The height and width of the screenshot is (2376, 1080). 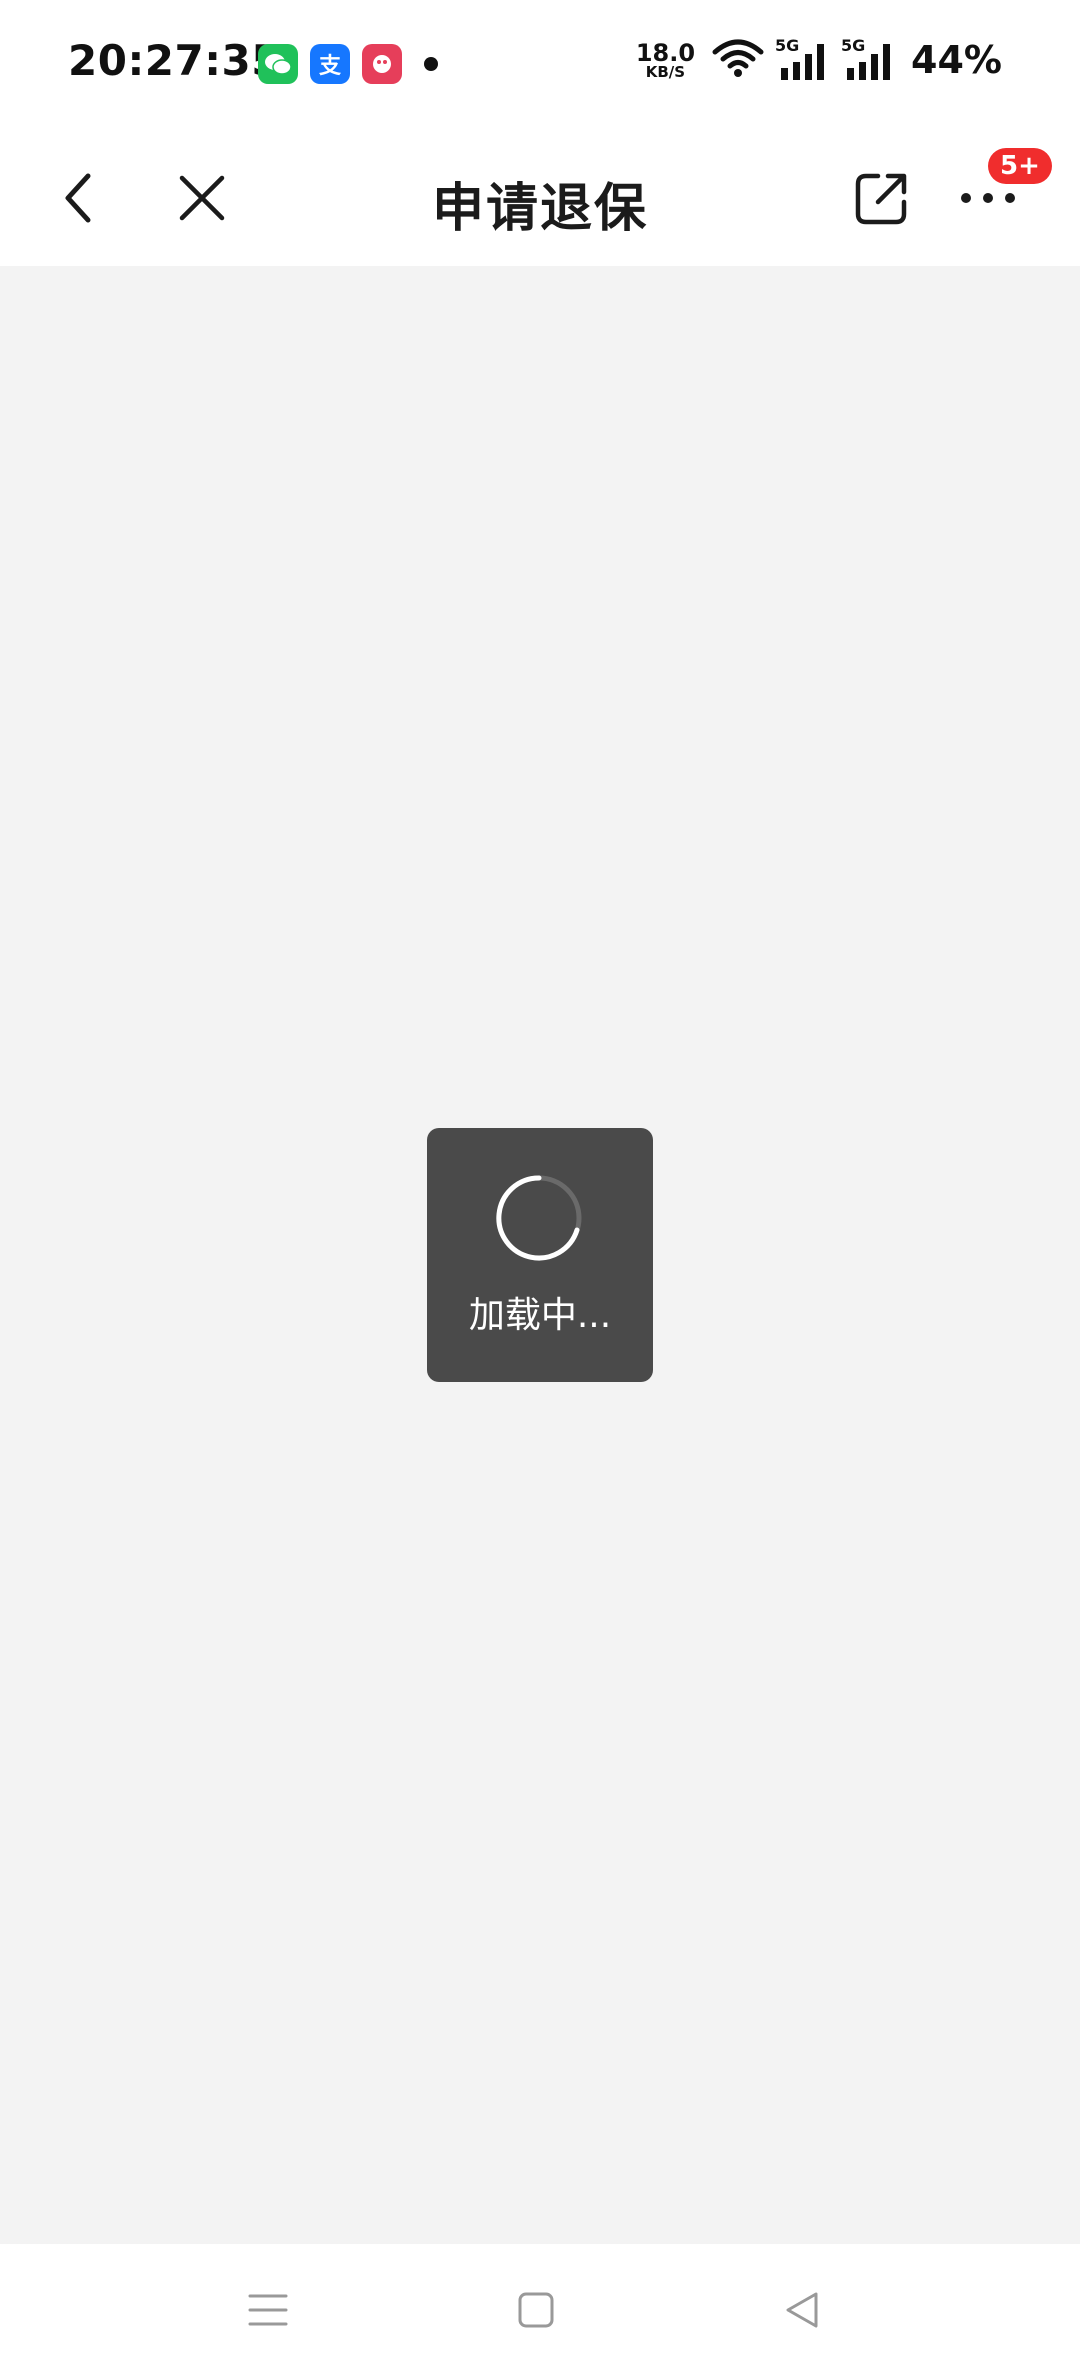 I want to click on share-icon, so click(x=881, y=199).